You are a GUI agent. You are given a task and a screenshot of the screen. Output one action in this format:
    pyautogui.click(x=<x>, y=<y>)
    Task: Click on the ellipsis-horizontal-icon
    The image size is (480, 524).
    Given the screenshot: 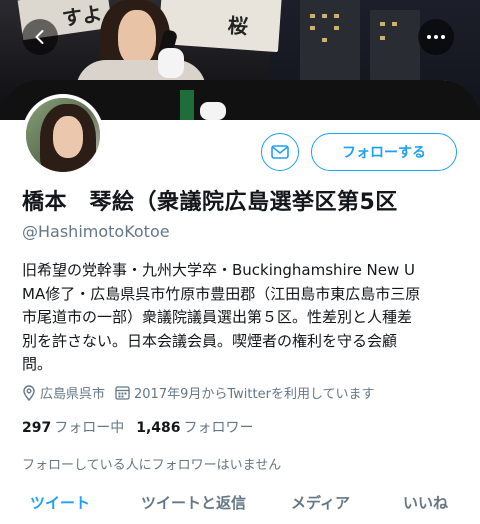 What is the action you would take?
    pyautogui.click(x=436, y=37)
    